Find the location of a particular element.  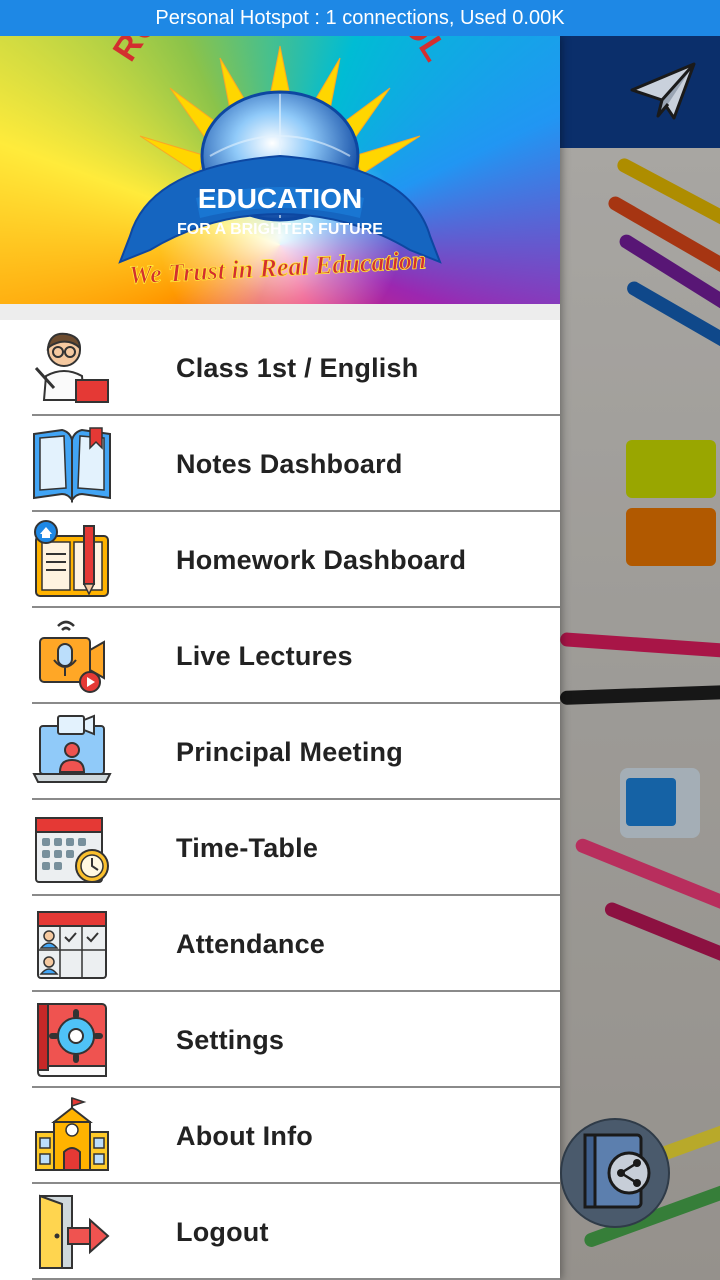

menu-item-logout: Logout is located at coordinates (280, 1232).